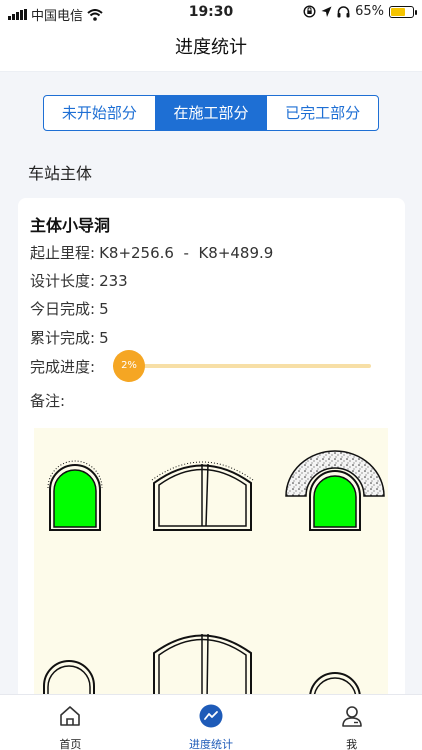  I want to click on drift-top-left, so click(75, 495).